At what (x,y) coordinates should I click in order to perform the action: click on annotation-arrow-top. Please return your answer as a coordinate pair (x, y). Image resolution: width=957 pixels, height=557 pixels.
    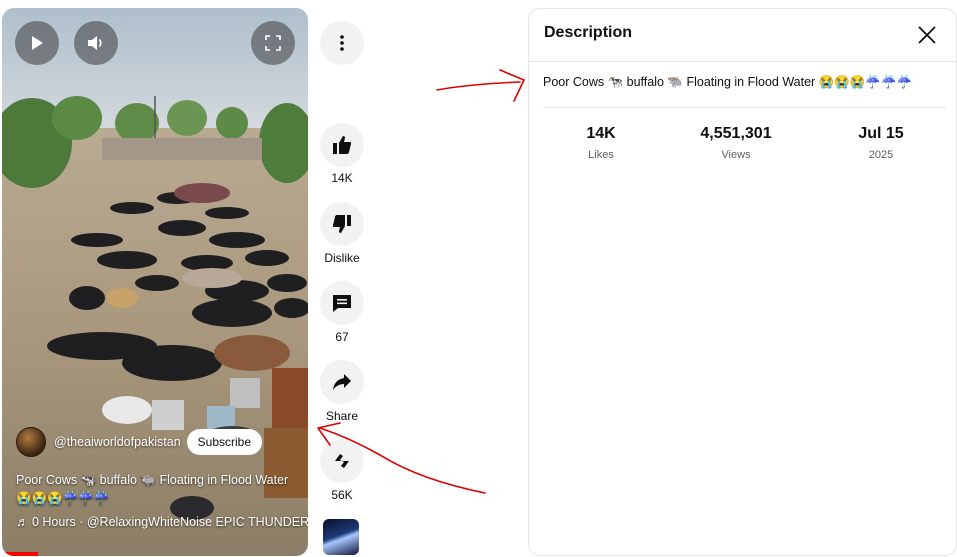
    Looking at the image, I should click on (478, 86).